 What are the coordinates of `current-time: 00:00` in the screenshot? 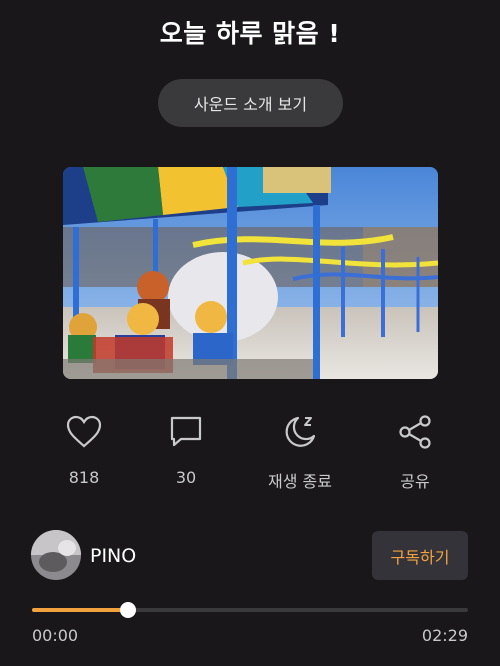 It's located at (55, 635).